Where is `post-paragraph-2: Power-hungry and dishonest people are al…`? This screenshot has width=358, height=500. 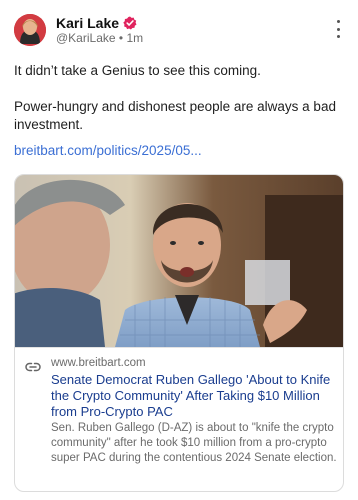 post-paragraph-2: Power-hungry and dishonest people are al… is located at coordinates (175, 115).